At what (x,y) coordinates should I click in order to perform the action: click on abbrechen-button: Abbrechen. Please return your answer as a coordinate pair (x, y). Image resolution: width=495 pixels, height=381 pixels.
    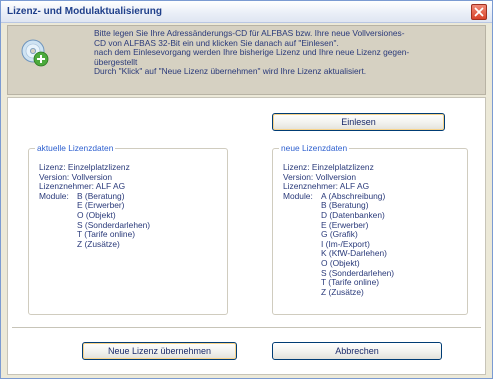
    Looking at the image, I should click on (357, 351).